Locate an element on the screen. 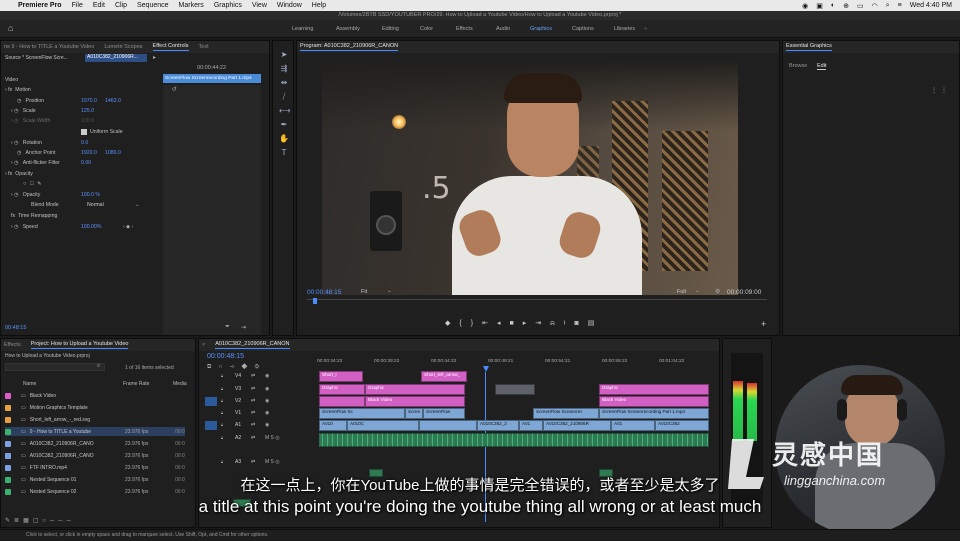  track-select-tool-icon: ⇶ is located at coordinates (284, 68).